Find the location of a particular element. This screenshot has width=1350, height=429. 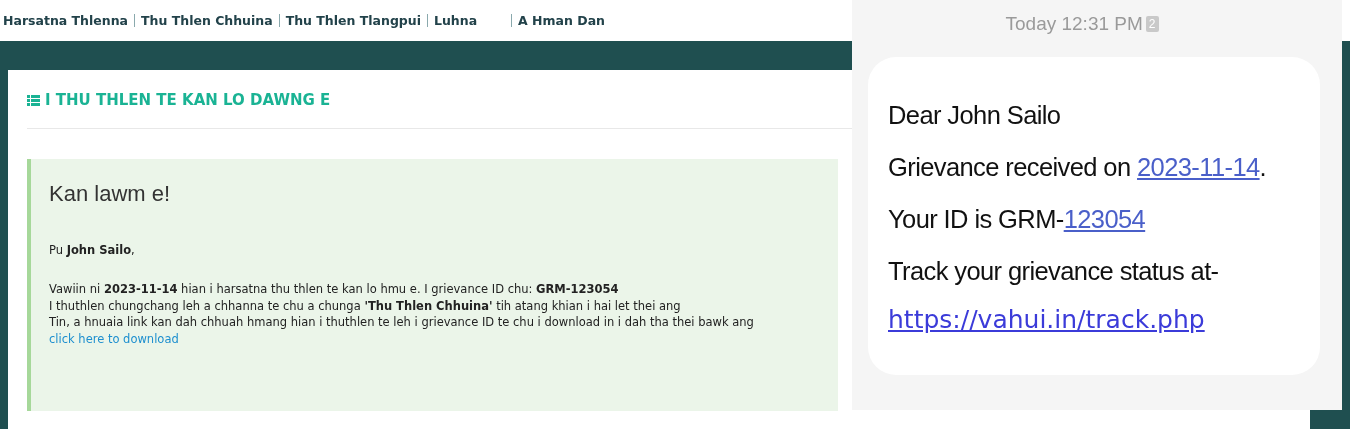

greeting-text: Pu John Sailo, is located at coordinates (92, 250).